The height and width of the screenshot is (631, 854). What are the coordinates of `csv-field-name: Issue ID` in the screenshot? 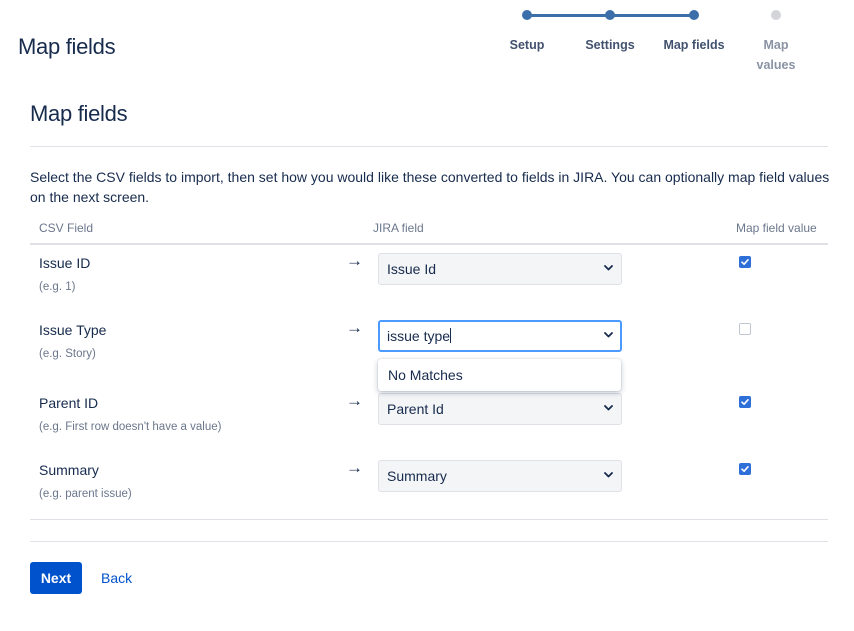 It's located at (65, 263).